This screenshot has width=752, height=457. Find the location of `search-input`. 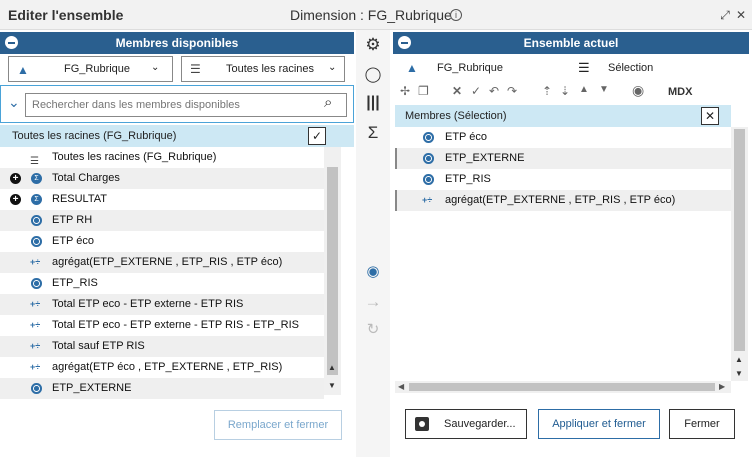

search-input is located at coordinates (186, 105).